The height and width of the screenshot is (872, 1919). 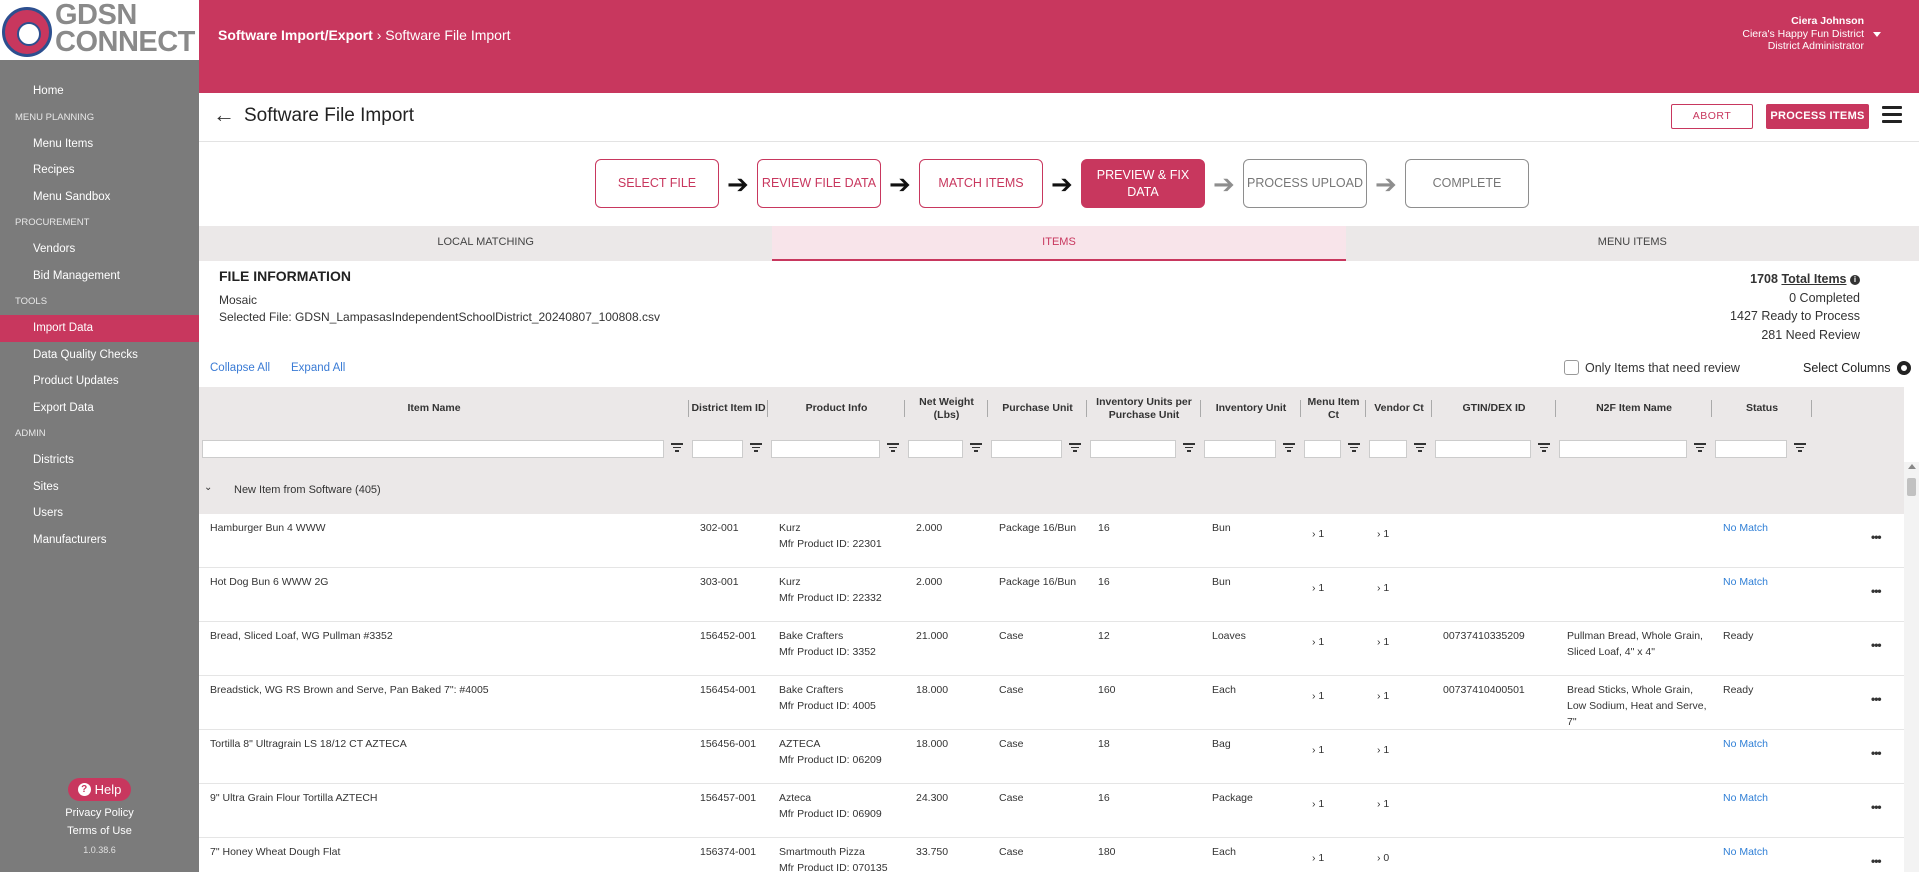 What do you see at coordinates (1494, 408) in the screenshot?
I see `column-header-gtin: GTIN/DEX ID` at bounding box center [1494, 408].